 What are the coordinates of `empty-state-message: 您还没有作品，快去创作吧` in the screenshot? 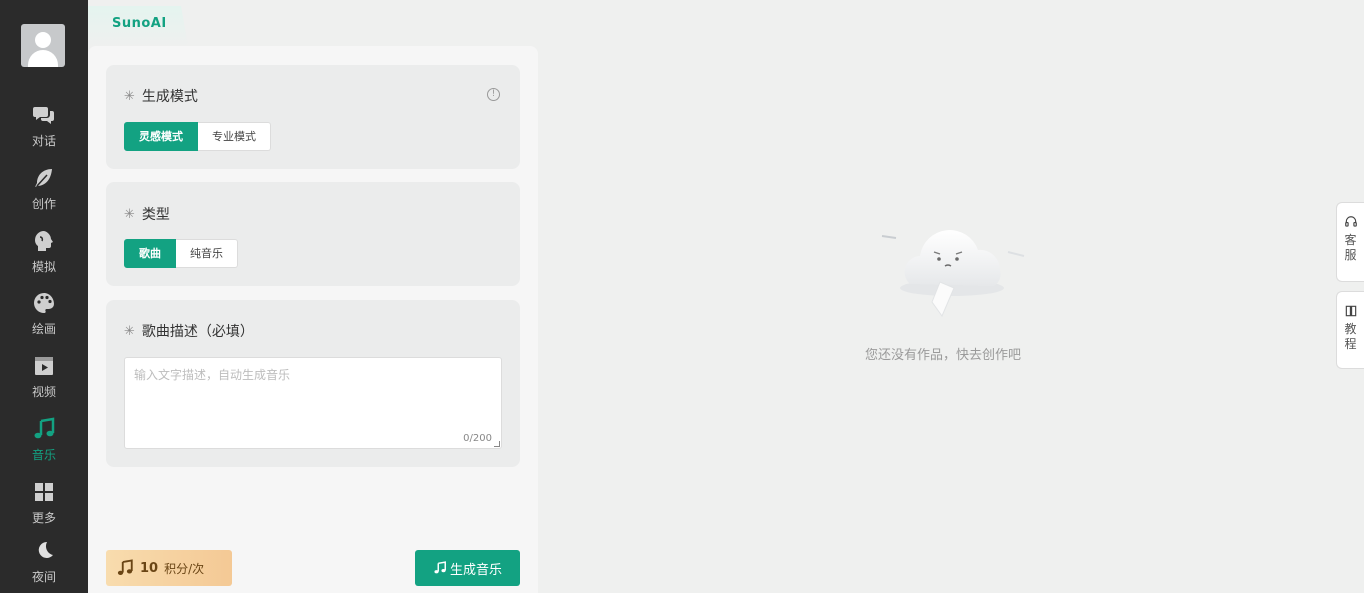 It's located at (943, 355).